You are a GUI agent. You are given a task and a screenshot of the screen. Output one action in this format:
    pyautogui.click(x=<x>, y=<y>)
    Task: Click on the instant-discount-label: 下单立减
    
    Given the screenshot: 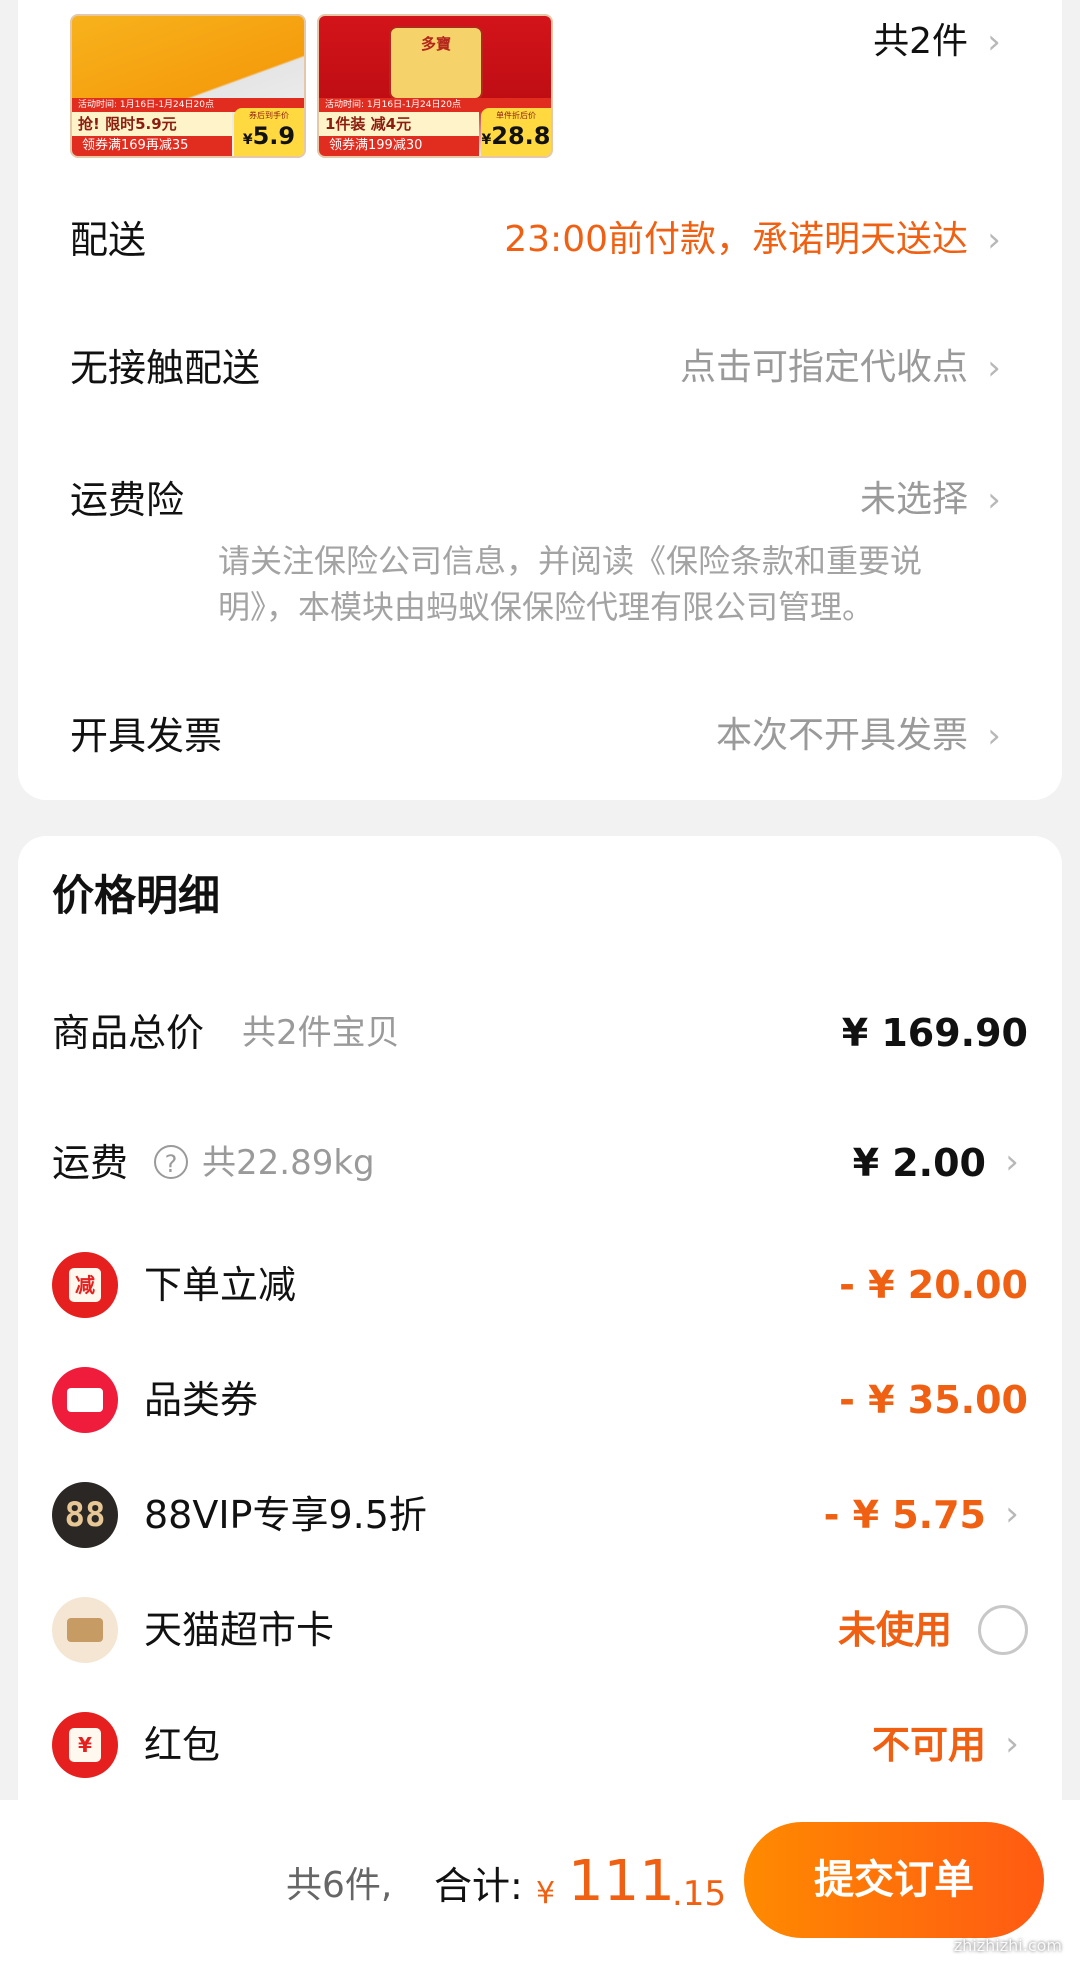 What is the action you would take?
    pyautogui.click(x=220, y=1285)
    